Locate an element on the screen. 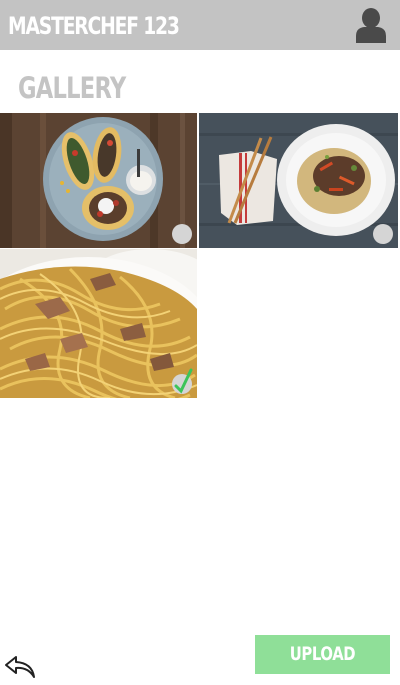 This screenshot has width=400, height=685. user-silhouette-icon is located at coordinates (371, 25).